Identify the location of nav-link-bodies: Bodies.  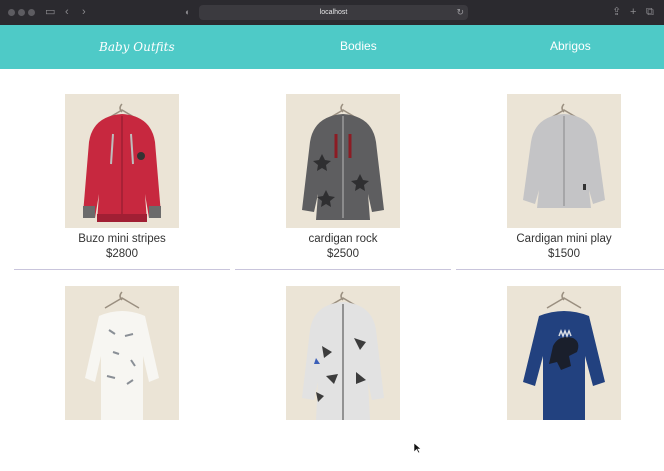
(358, 46).